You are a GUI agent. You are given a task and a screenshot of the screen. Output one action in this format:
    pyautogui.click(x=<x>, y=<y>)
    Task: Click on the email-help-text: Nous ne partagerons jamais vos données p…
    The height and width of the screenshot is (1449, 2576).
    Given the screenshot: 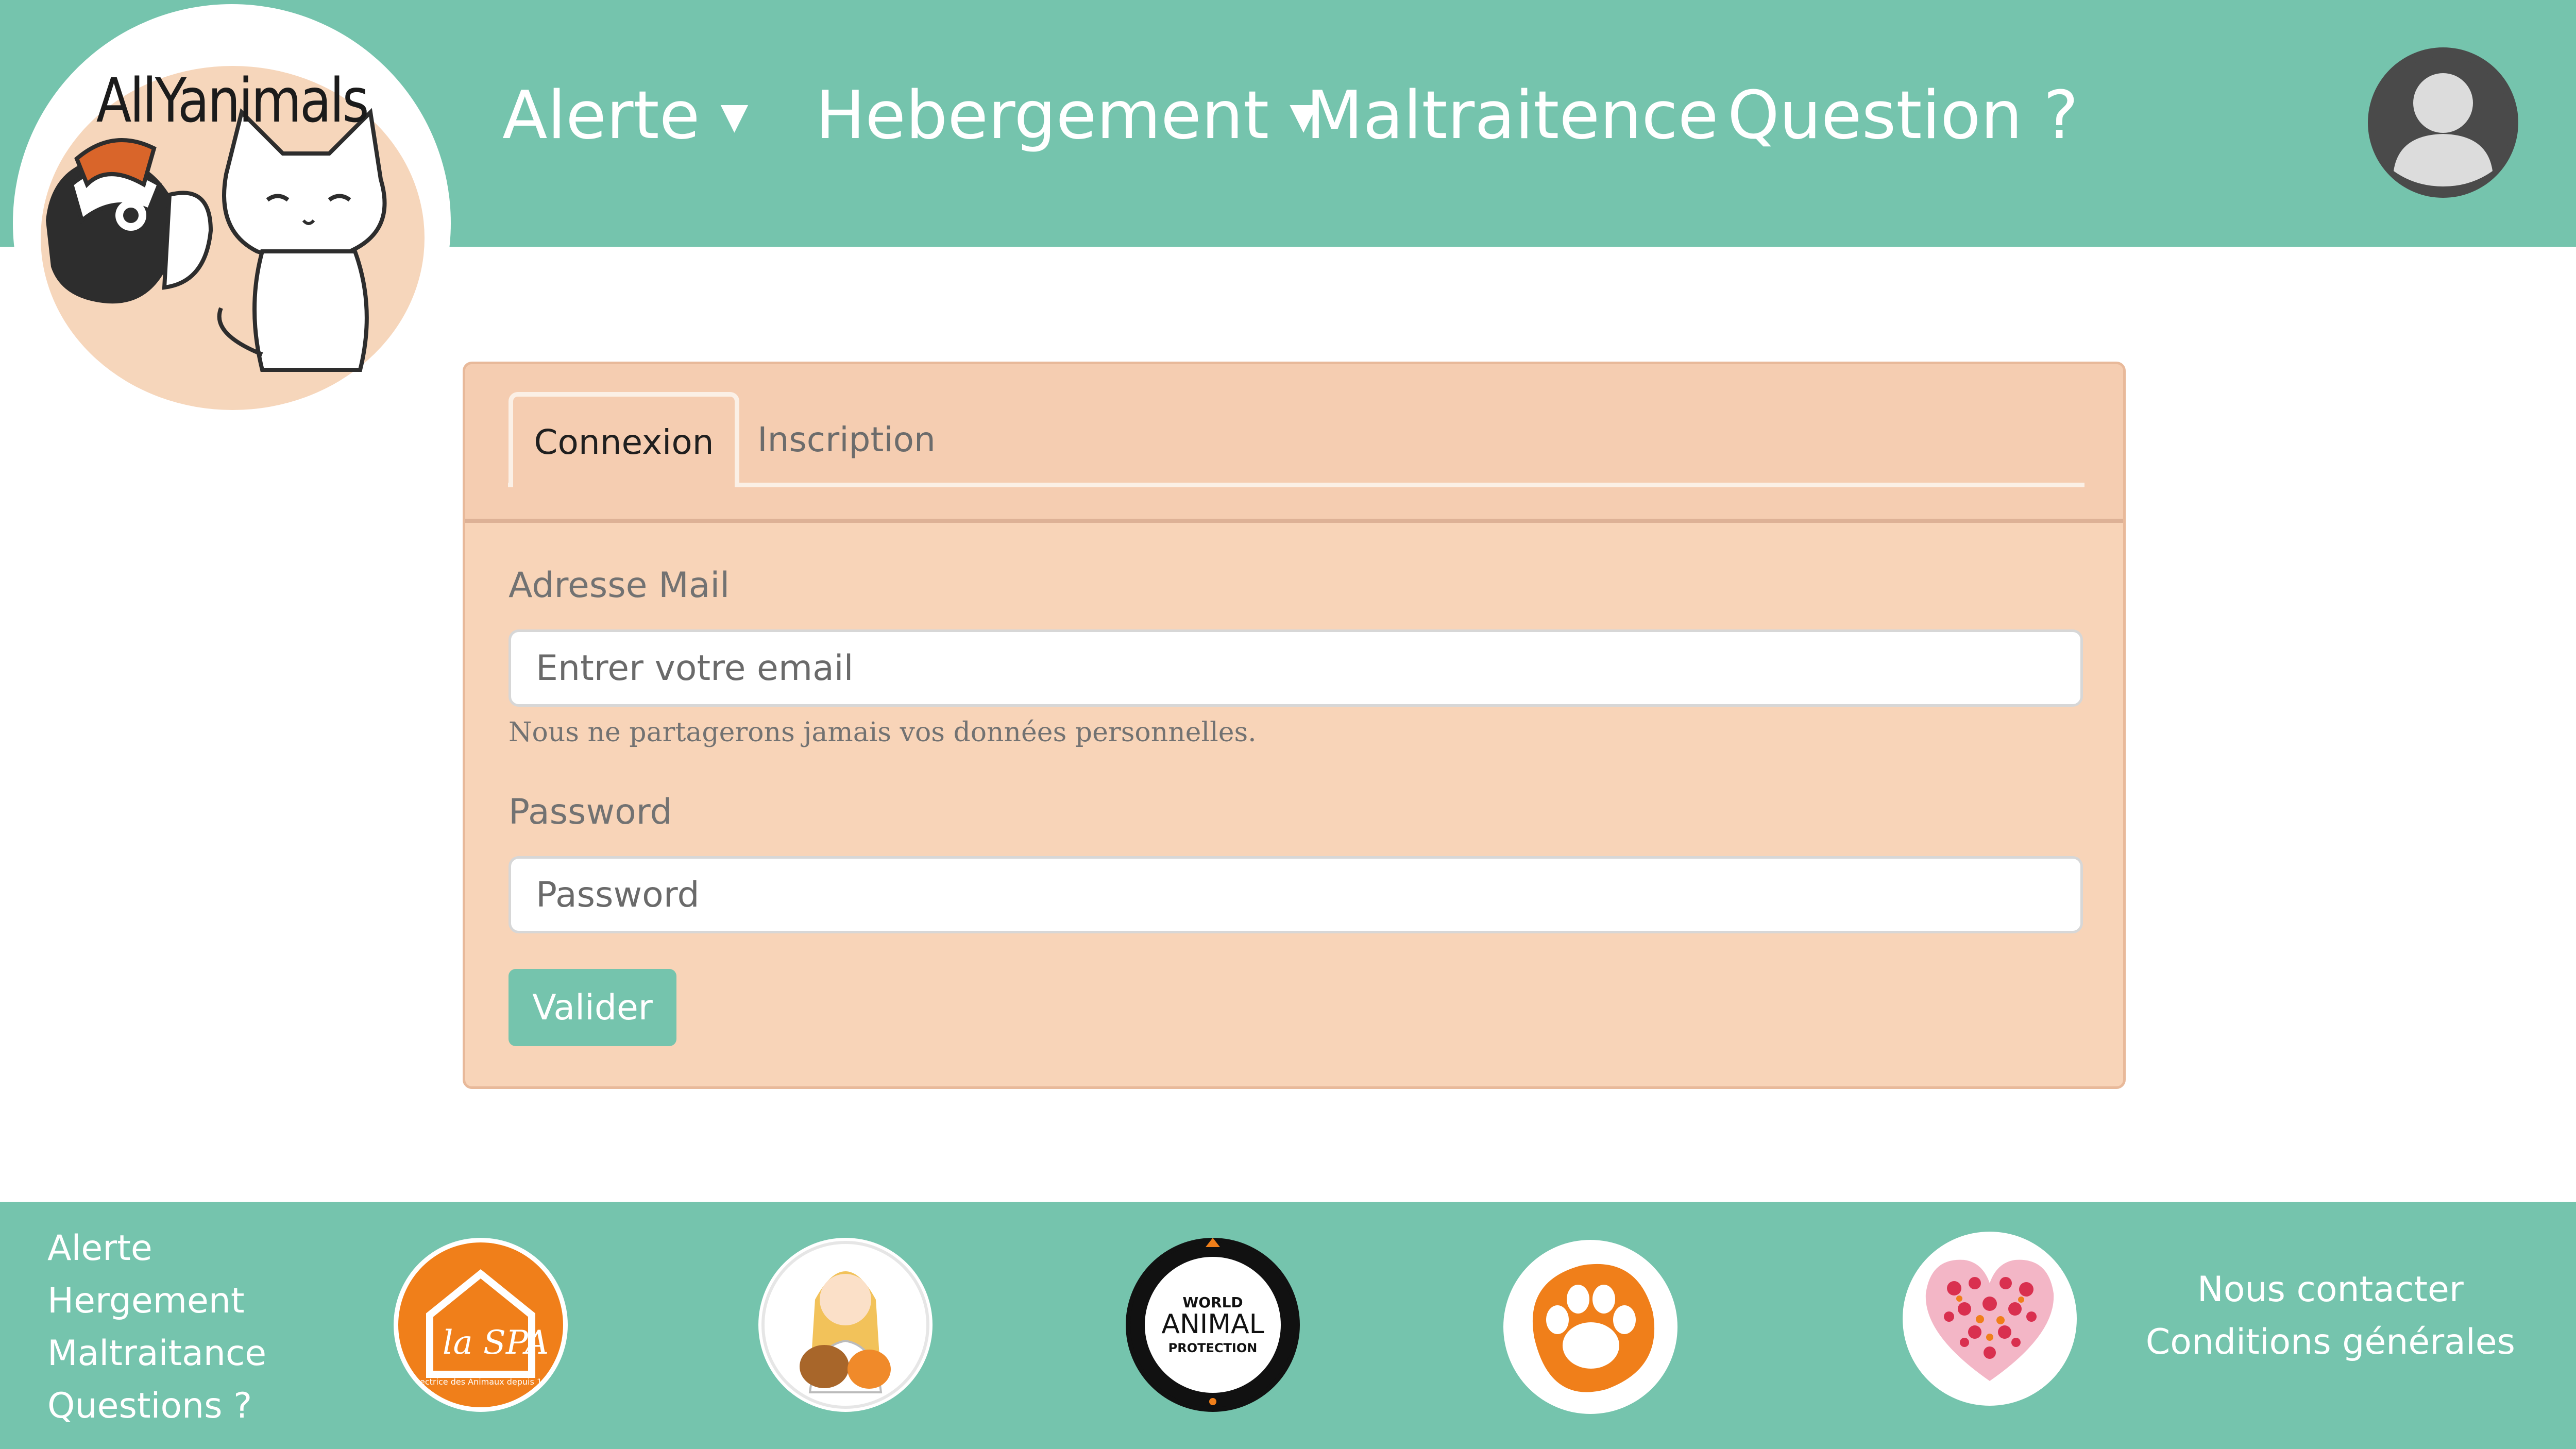 What is the action you would take?
    pyautogui.click(x=883, y=733)
    